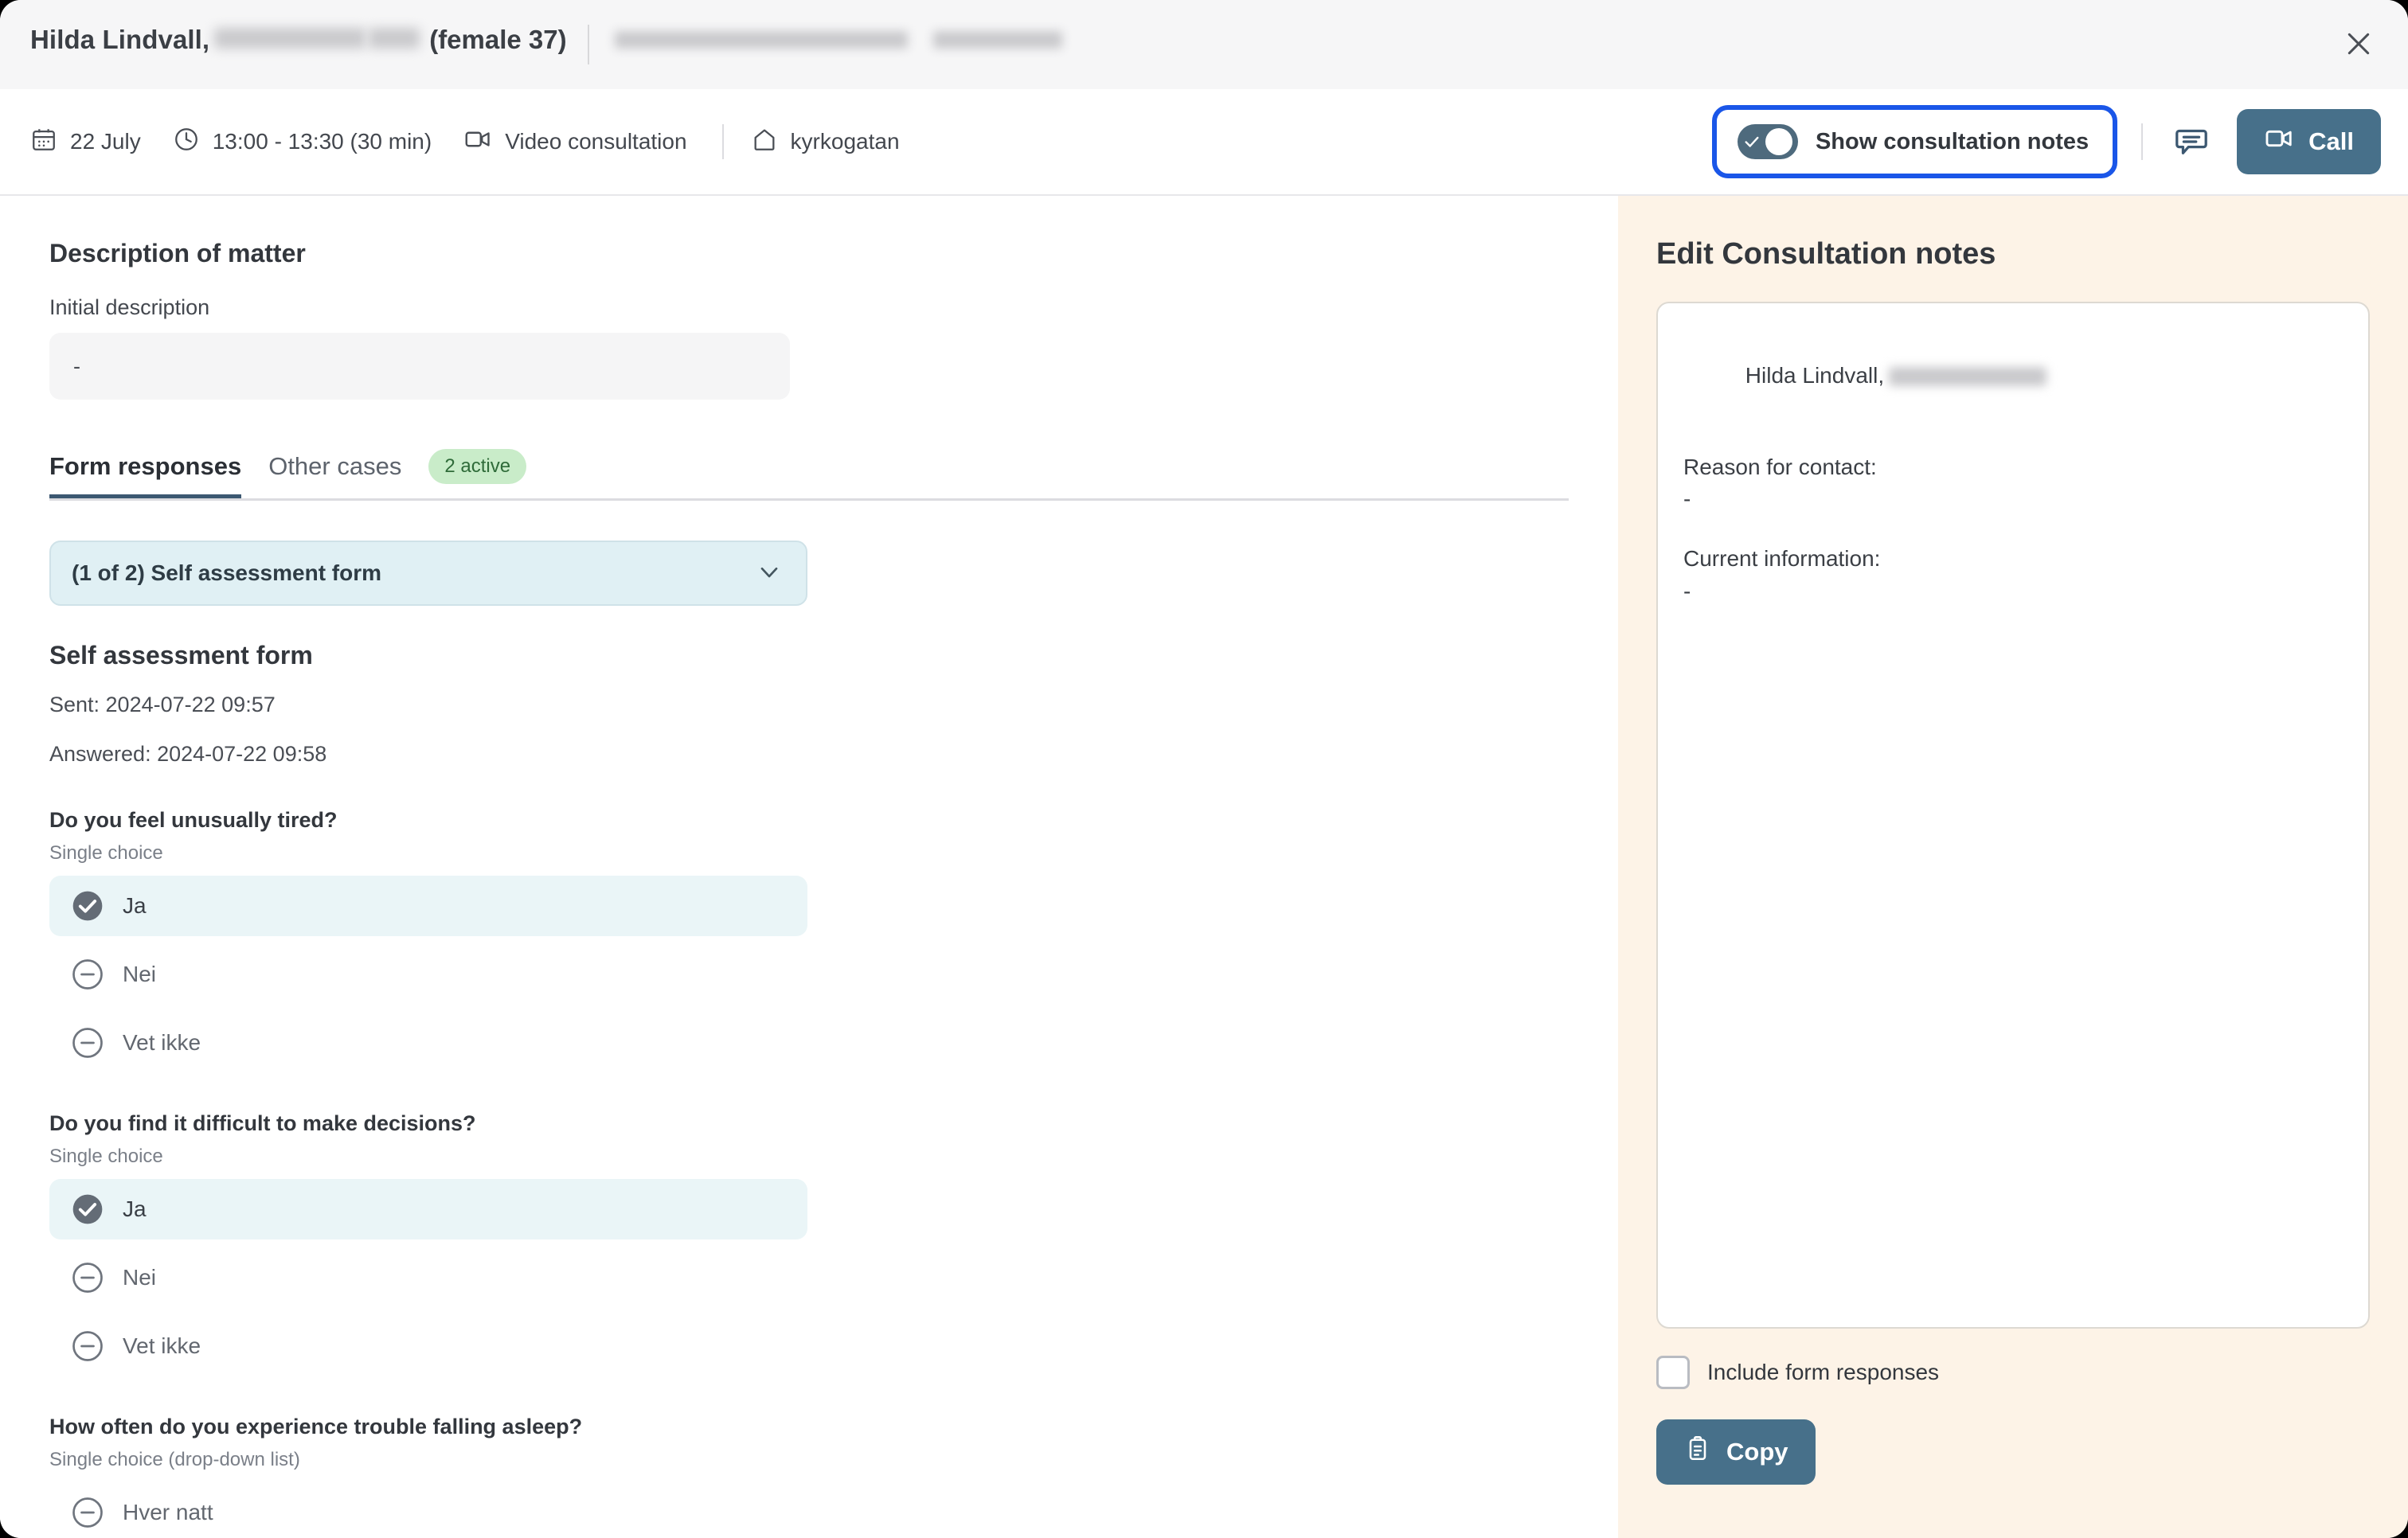  I want to click on tab-form-responses: Form responses, so click(145, 475).